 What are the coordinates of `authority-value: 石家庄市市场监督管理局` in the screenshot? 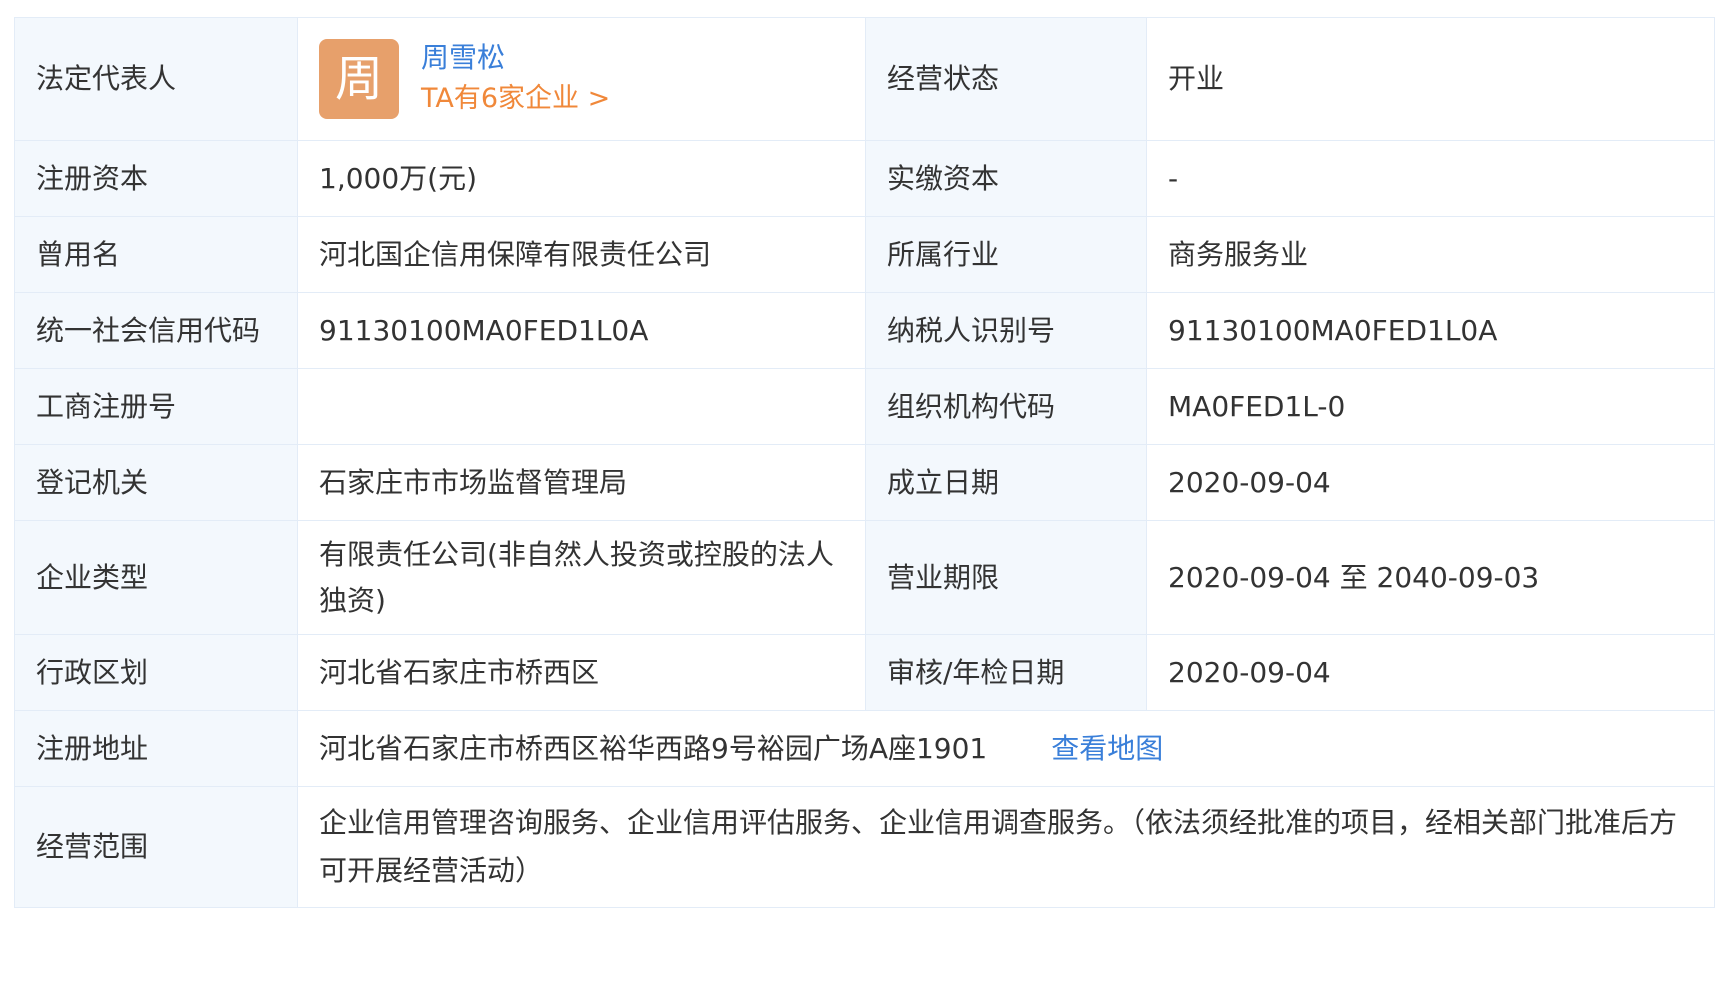 It's located at (581, 482).